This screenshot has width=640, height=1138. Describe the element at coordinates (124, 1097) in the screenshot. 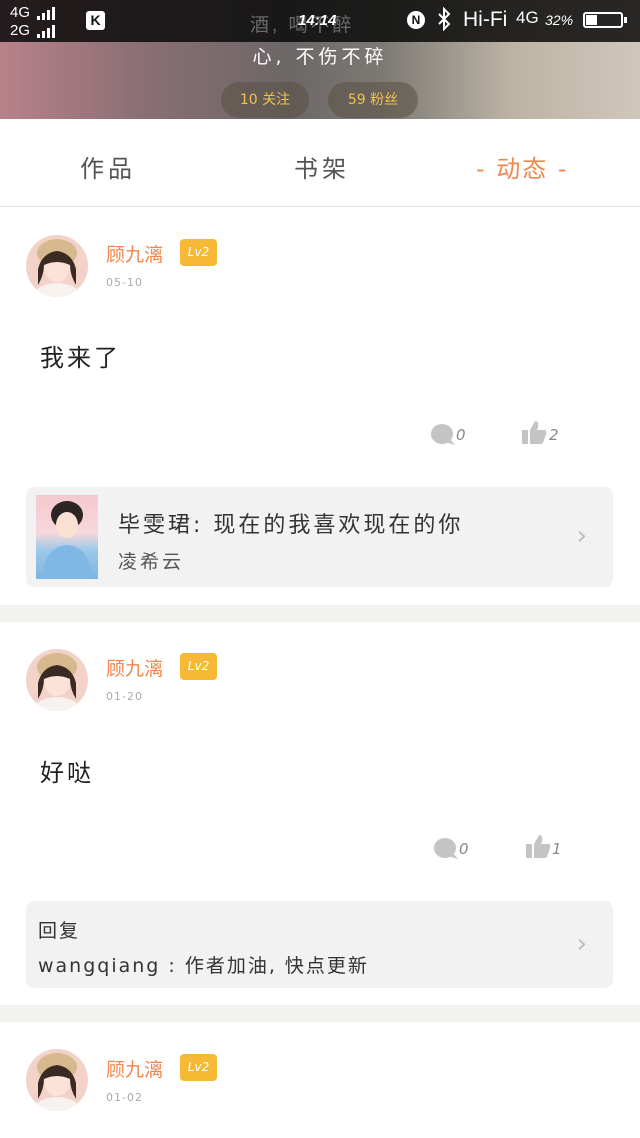

I see `post-date: 01-02` at that location.